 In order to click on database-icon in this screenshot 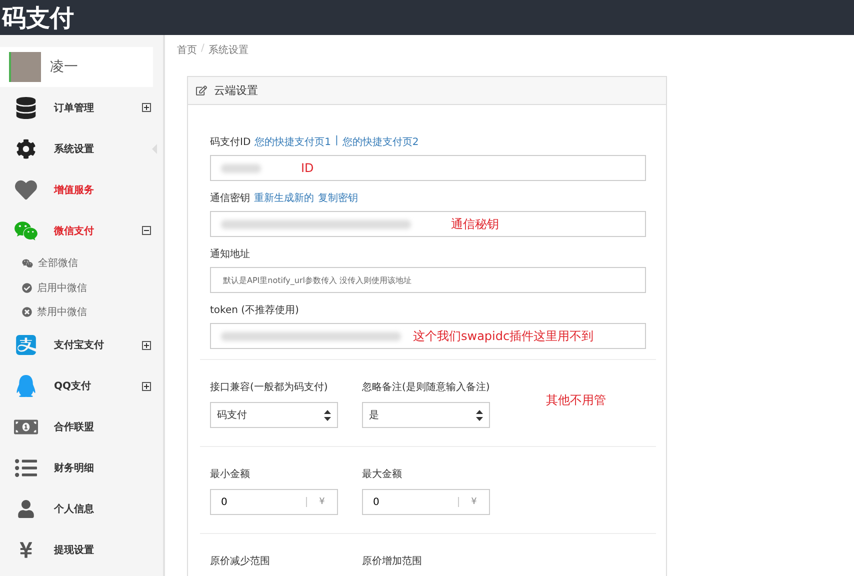, I will do `click(26, 107)`.